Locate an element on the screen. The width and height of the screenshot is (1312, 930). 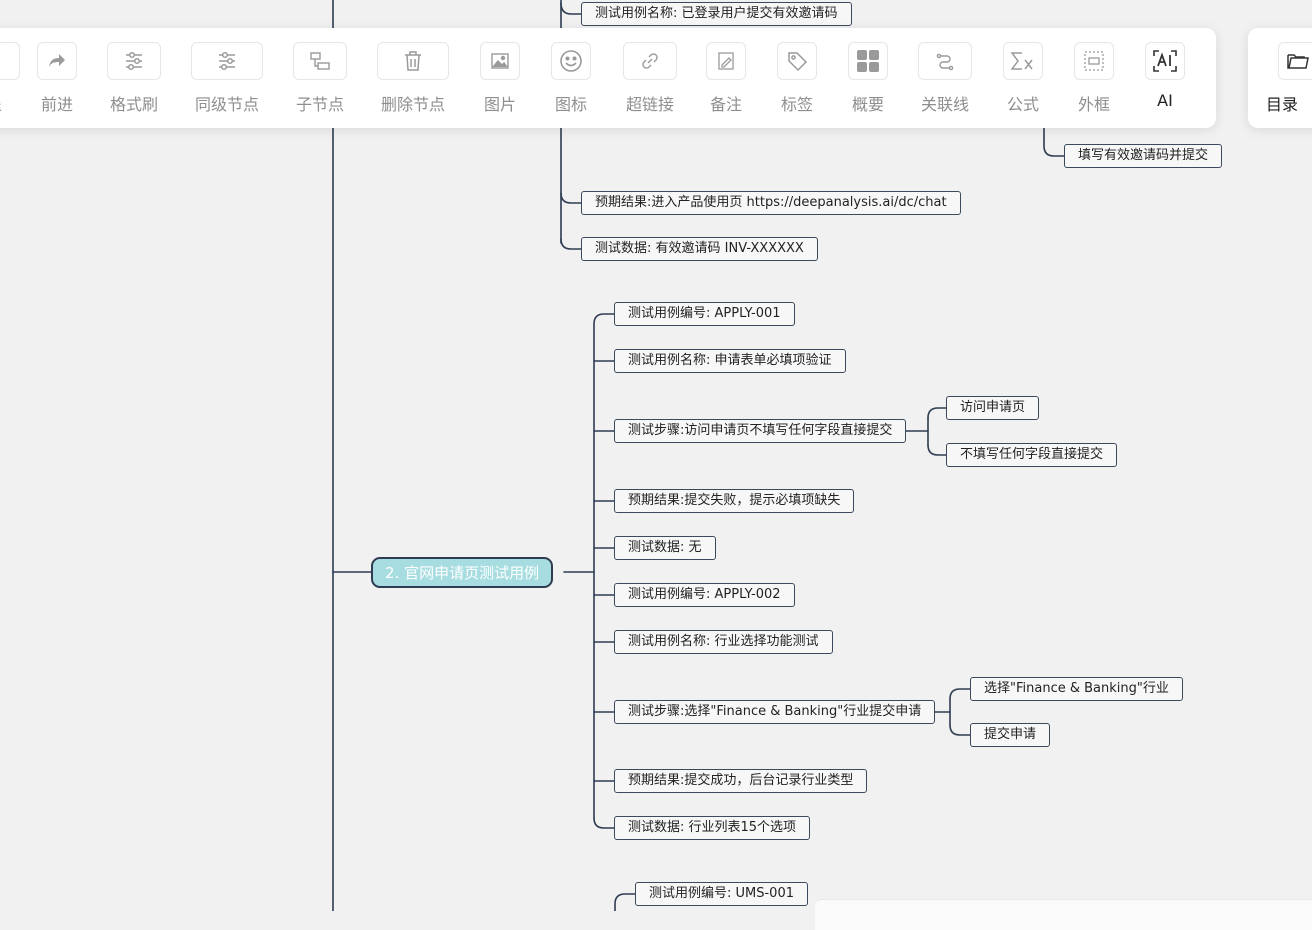
tag-button: 标签 is located at coordinates (797, 79).